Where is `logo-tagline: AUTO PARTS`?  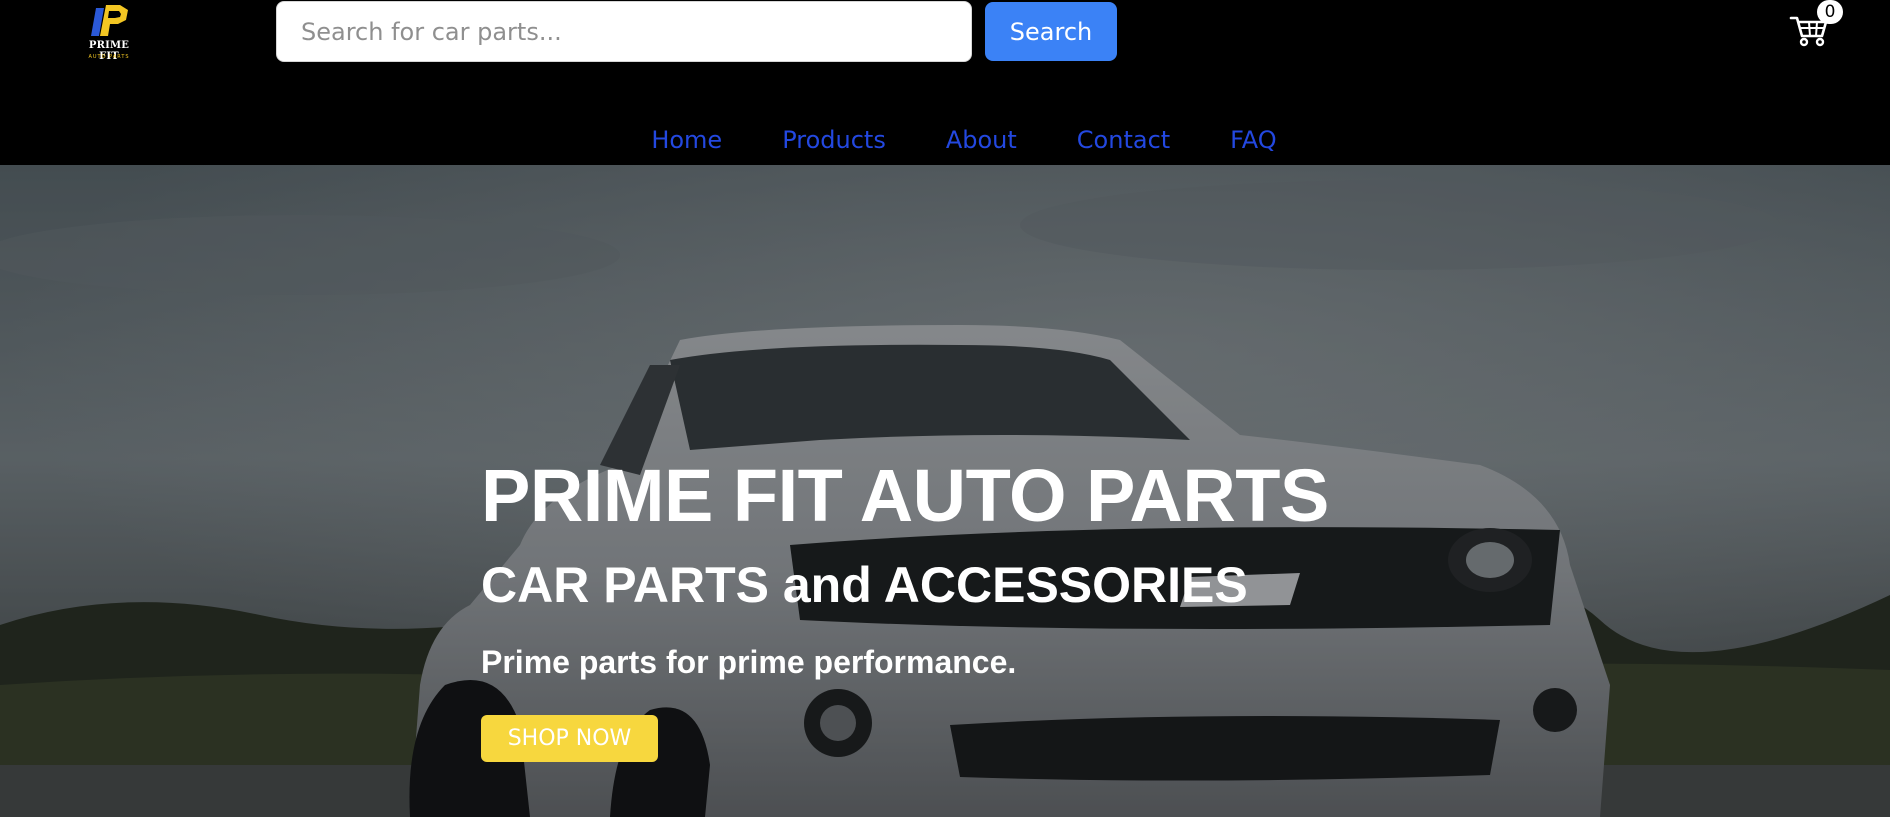
logo-tagline: AUTO PARTS is located at coordinates (109, 57).